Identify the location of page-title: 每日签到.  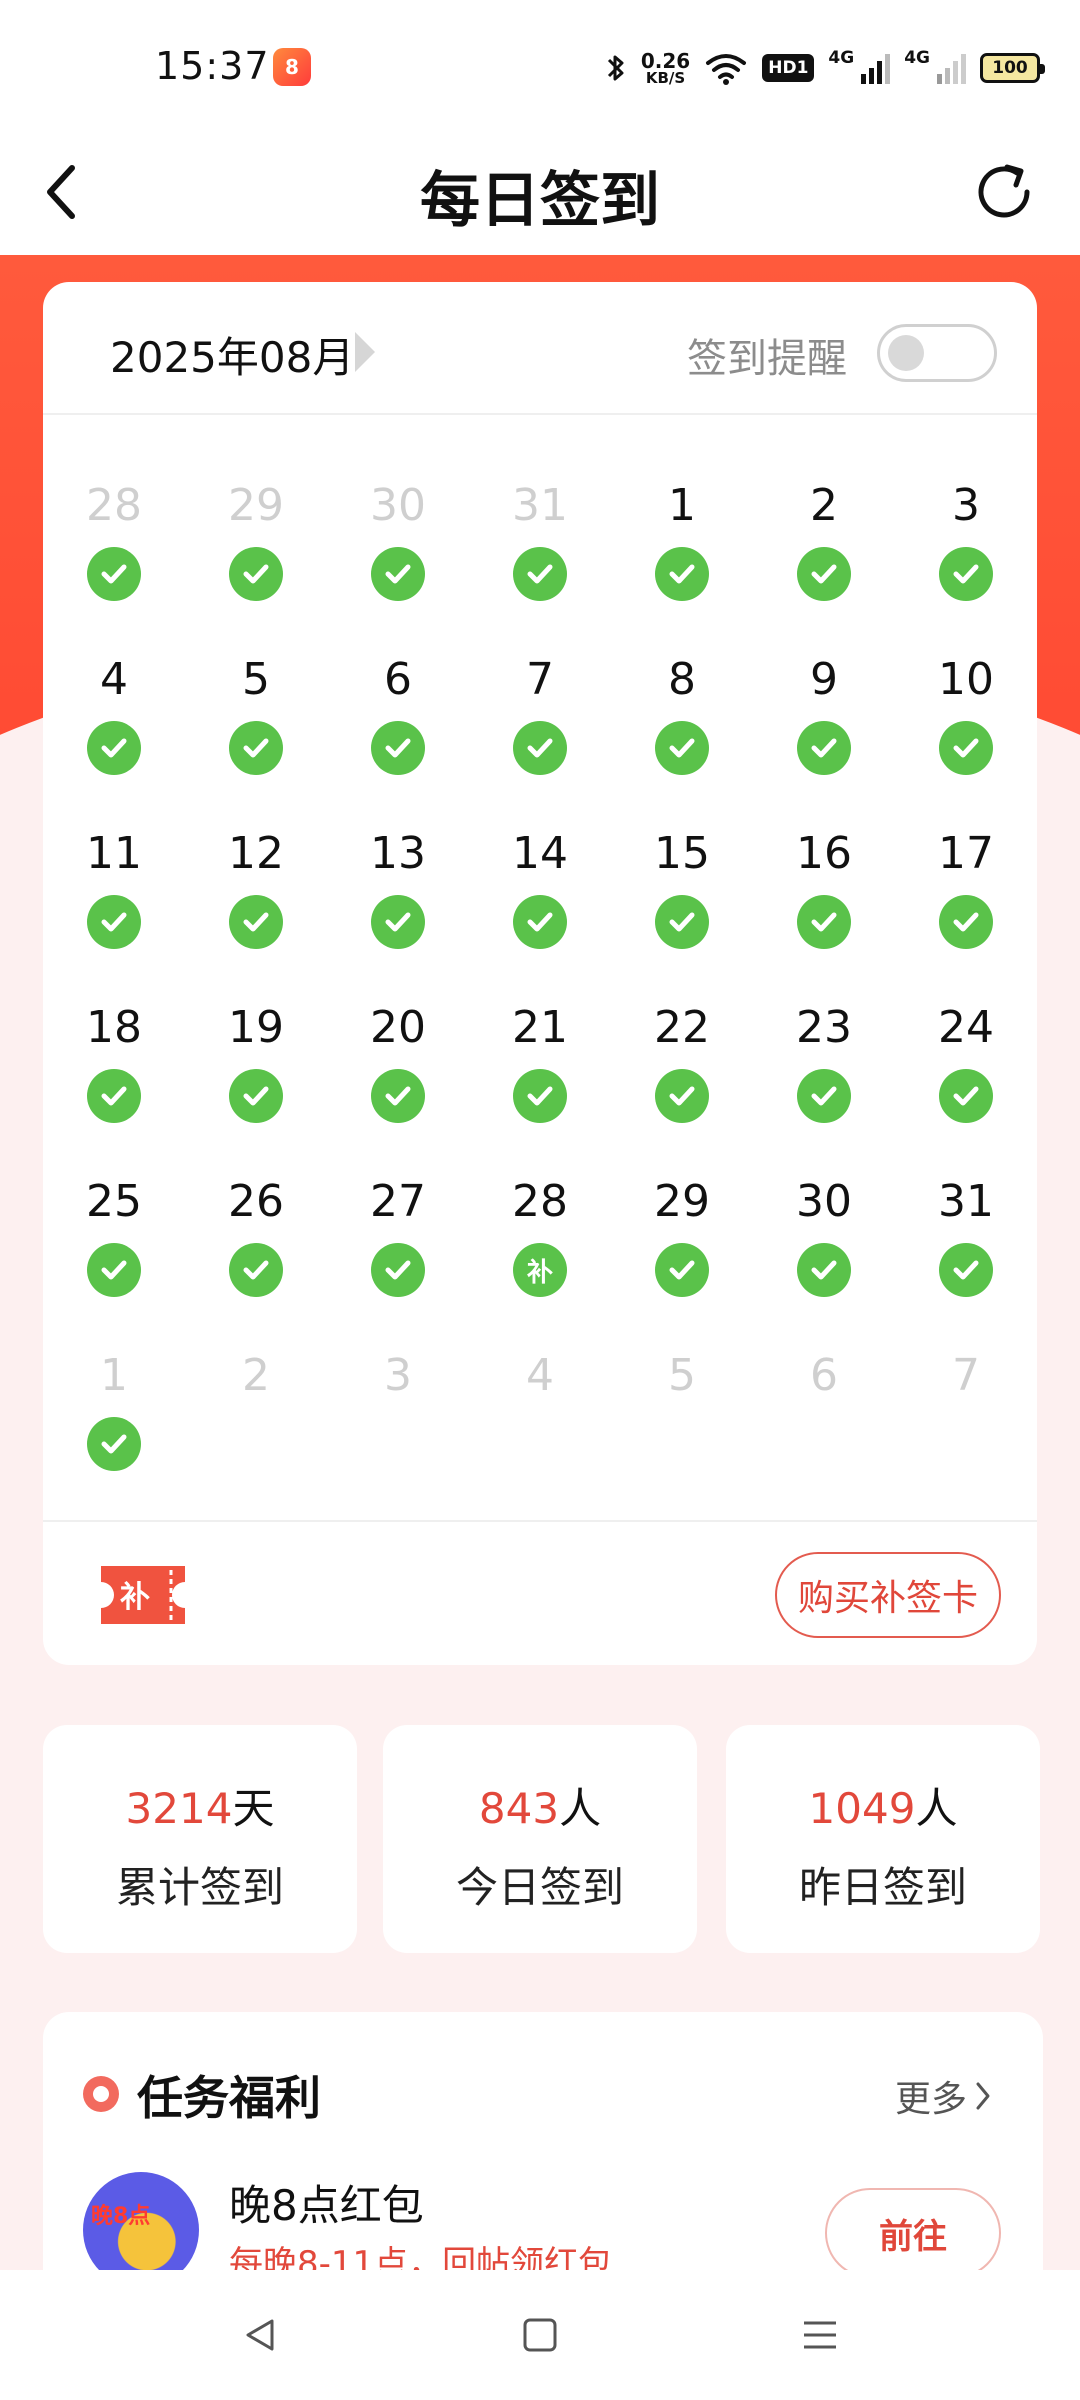
(540, 201).